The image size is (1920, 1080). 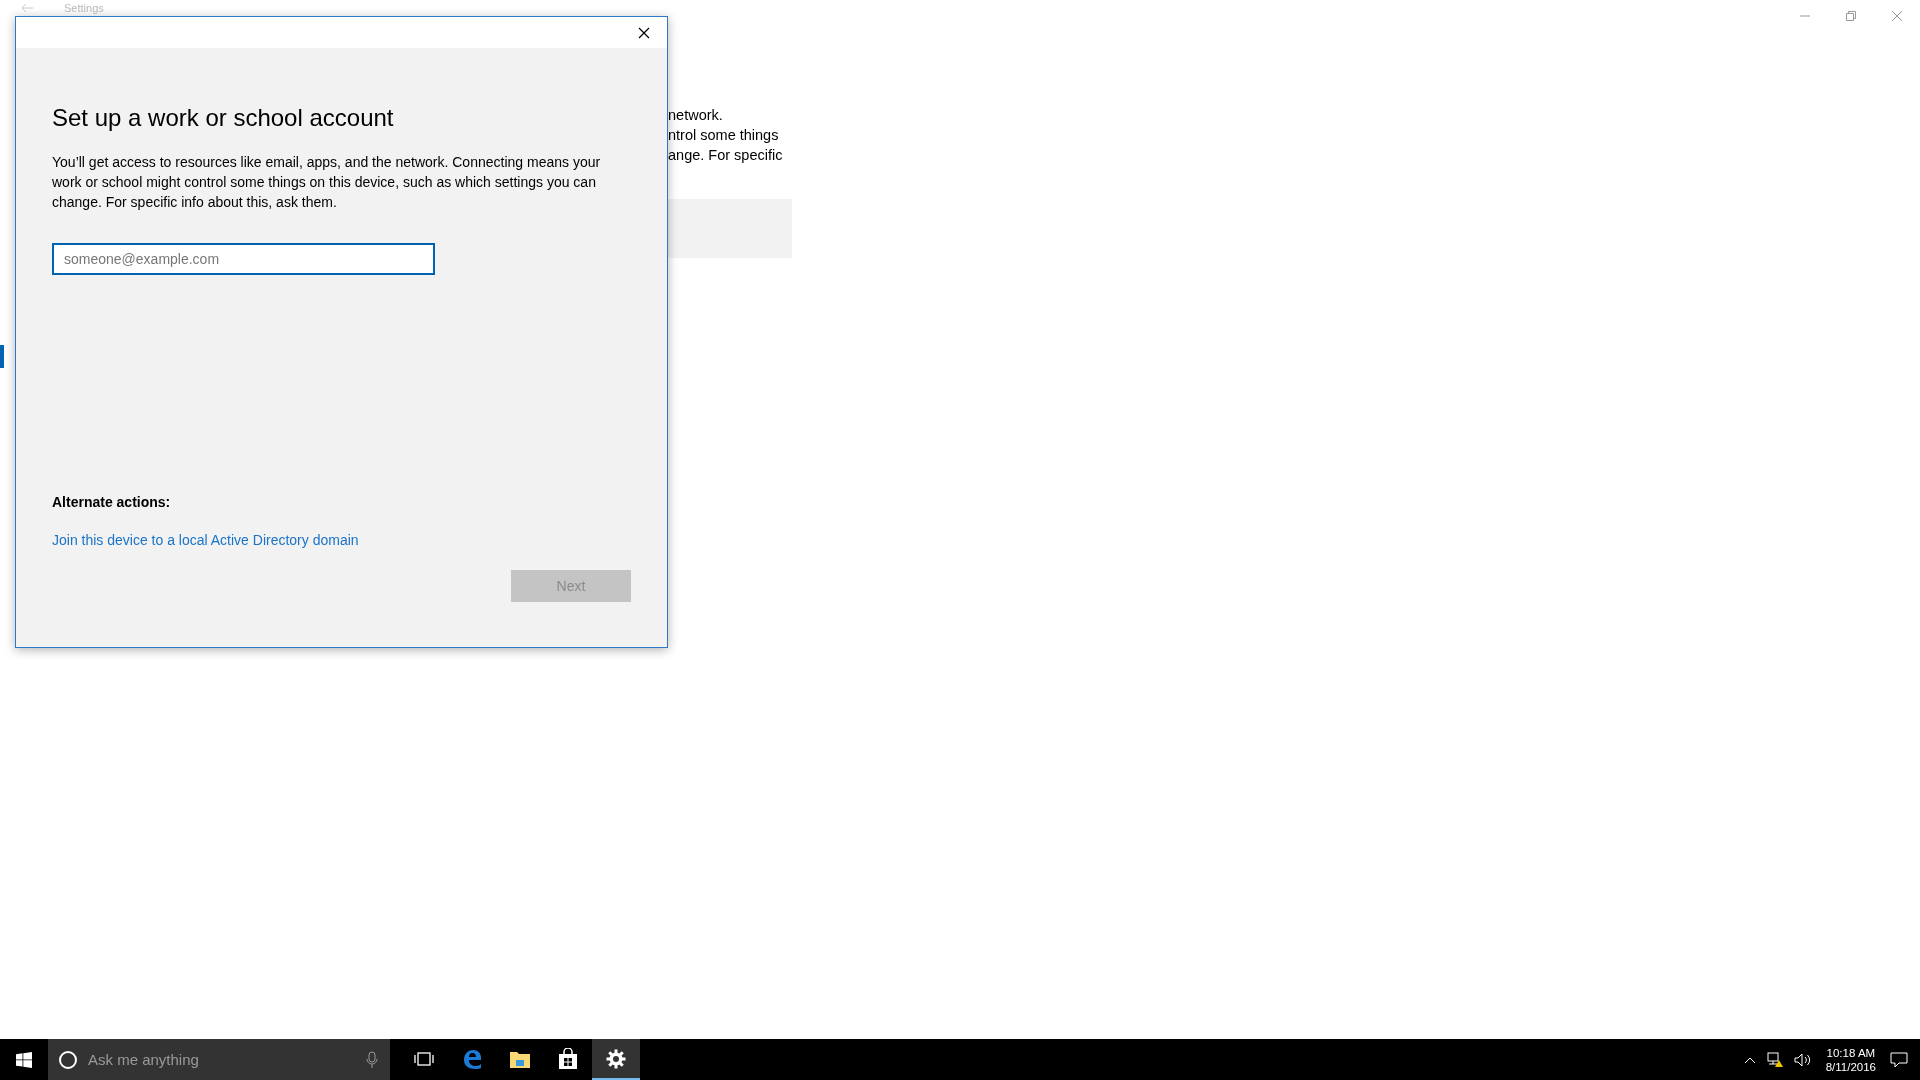 What do you see at coordinates (372, 1059) in the screenshot?
I see `microphone-icon` at bounding box center [372, 1059].